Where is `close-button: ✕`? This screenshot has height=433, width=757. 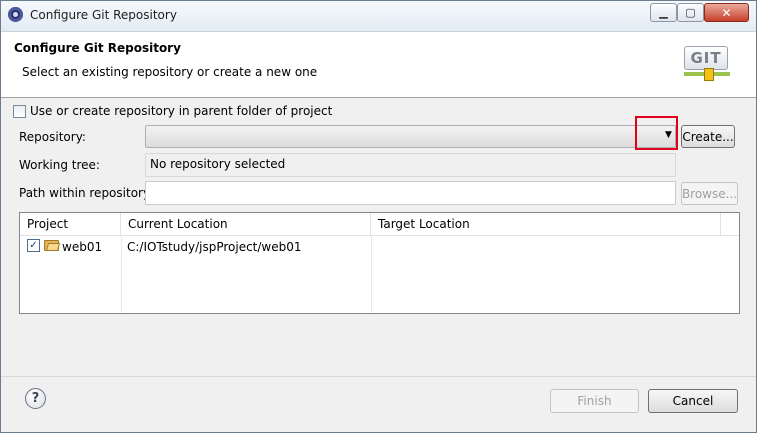
close-button: ✕ is located at coordinates (726, 12).